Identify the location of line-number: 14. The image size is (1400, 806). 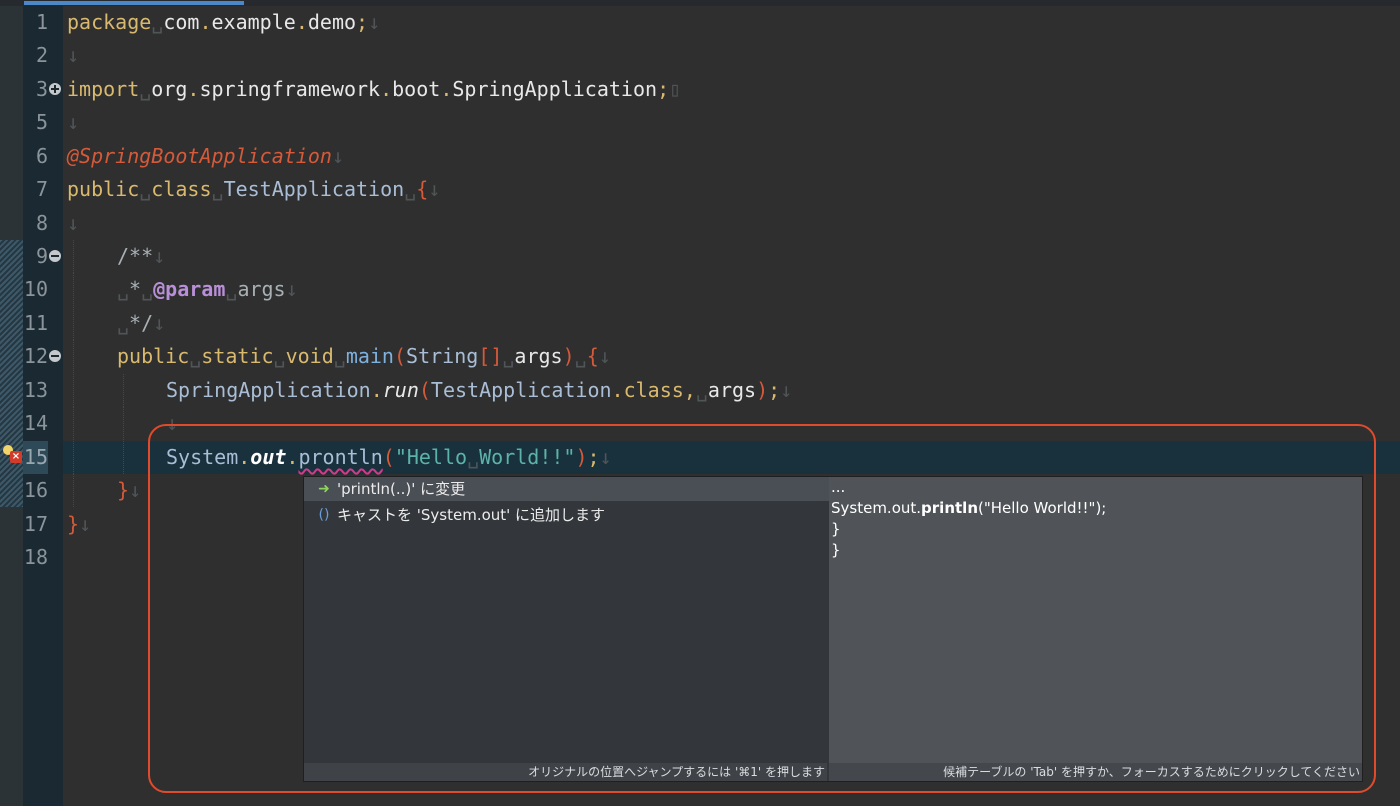
(35, 423).